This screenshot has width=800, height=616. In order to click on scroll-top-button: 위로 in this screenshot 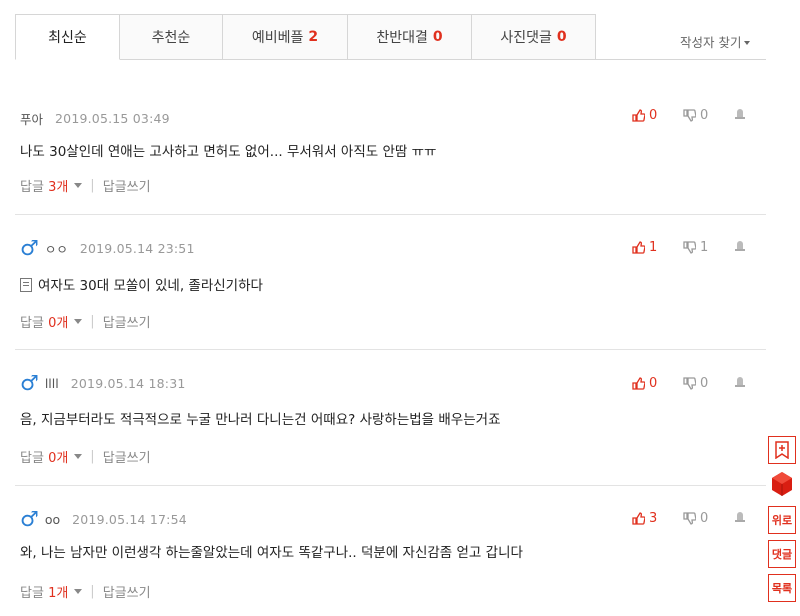, I will do `click(782, 520)`.